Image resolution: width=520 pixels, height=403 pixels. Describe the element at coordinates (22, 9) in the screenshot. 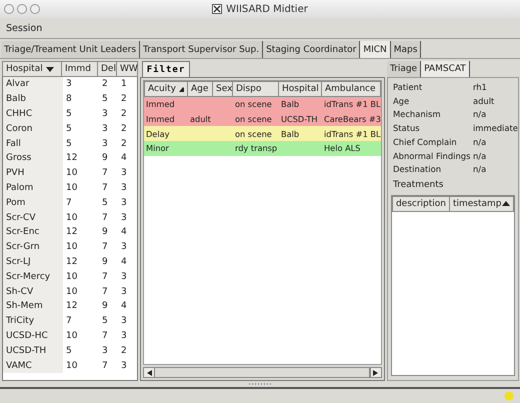

I see `minimize-button` at that location.